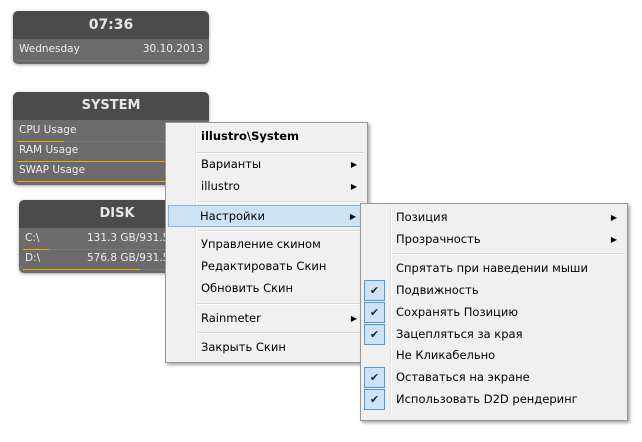 The width and height of the screenshot is (642, 442). Describe the element at coordinates (243, 347) in the screenshot. I see `menu-item-label: Закрыть Скин` at that location.